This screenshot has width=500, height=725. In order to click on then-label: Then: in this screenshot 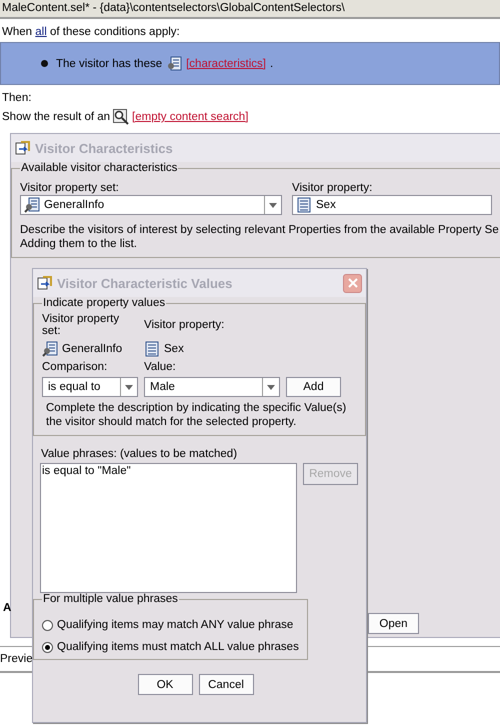, I will do `click(16, 97)`.